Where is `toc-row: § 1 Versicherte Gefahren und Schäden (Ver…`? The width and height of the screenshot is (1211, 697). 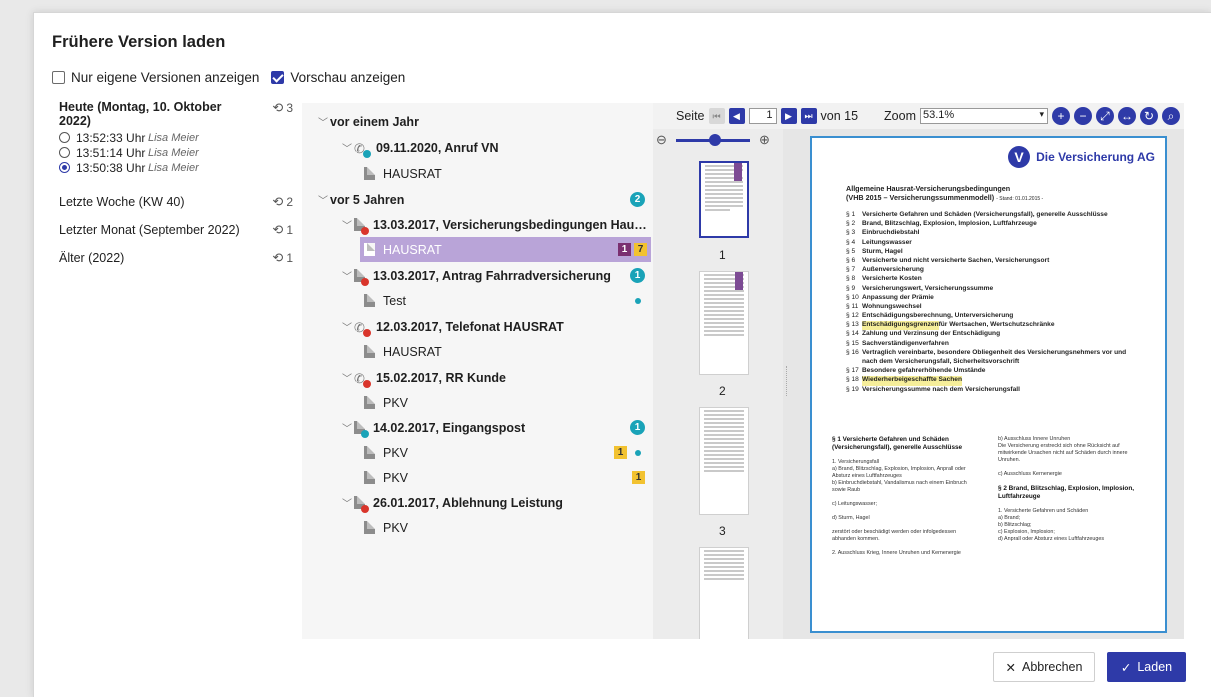
toc-row: § 1 Versicherte Gefahren und Schäden (Ver… is located at coordinates (1005, 215).